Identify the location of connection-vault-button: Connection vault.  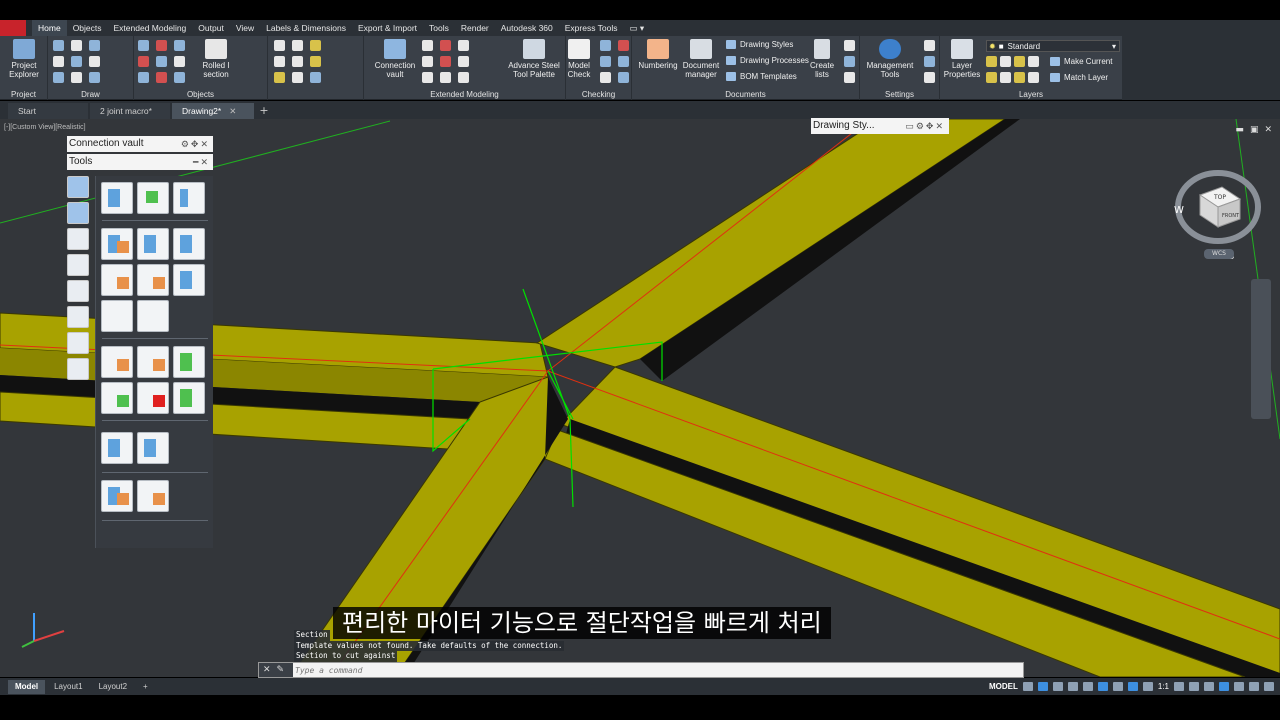
(395, 59).